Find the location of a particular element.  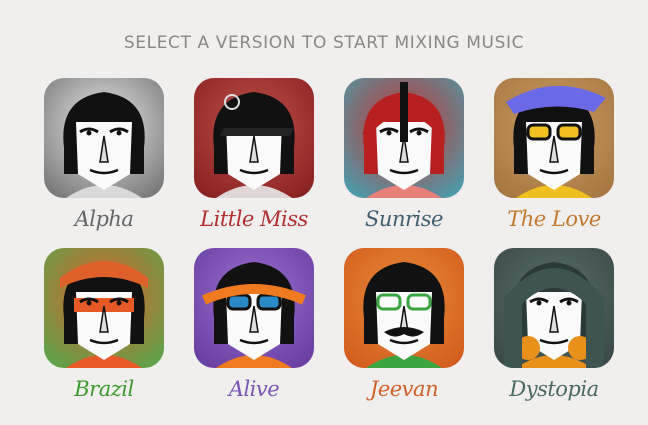

version-card-jeevan: Jeevan is located at coordinates (404, 333).